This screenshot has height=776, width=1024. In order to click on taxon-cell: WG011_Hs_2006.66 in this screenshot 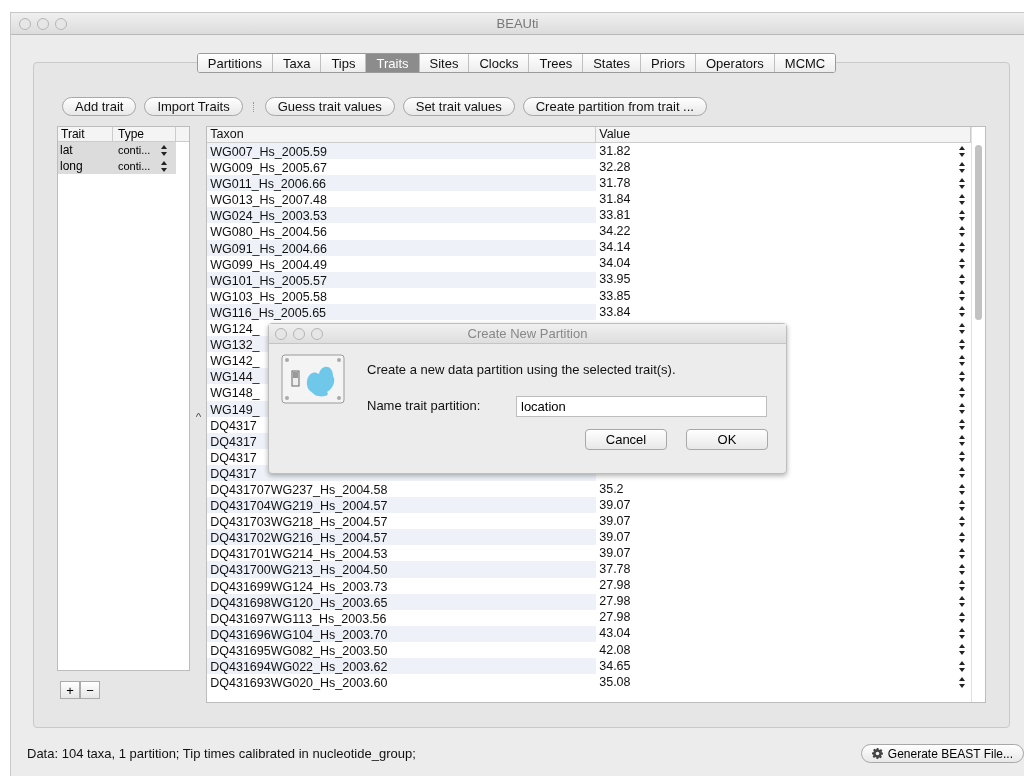, I will do `click(268, 184)`.